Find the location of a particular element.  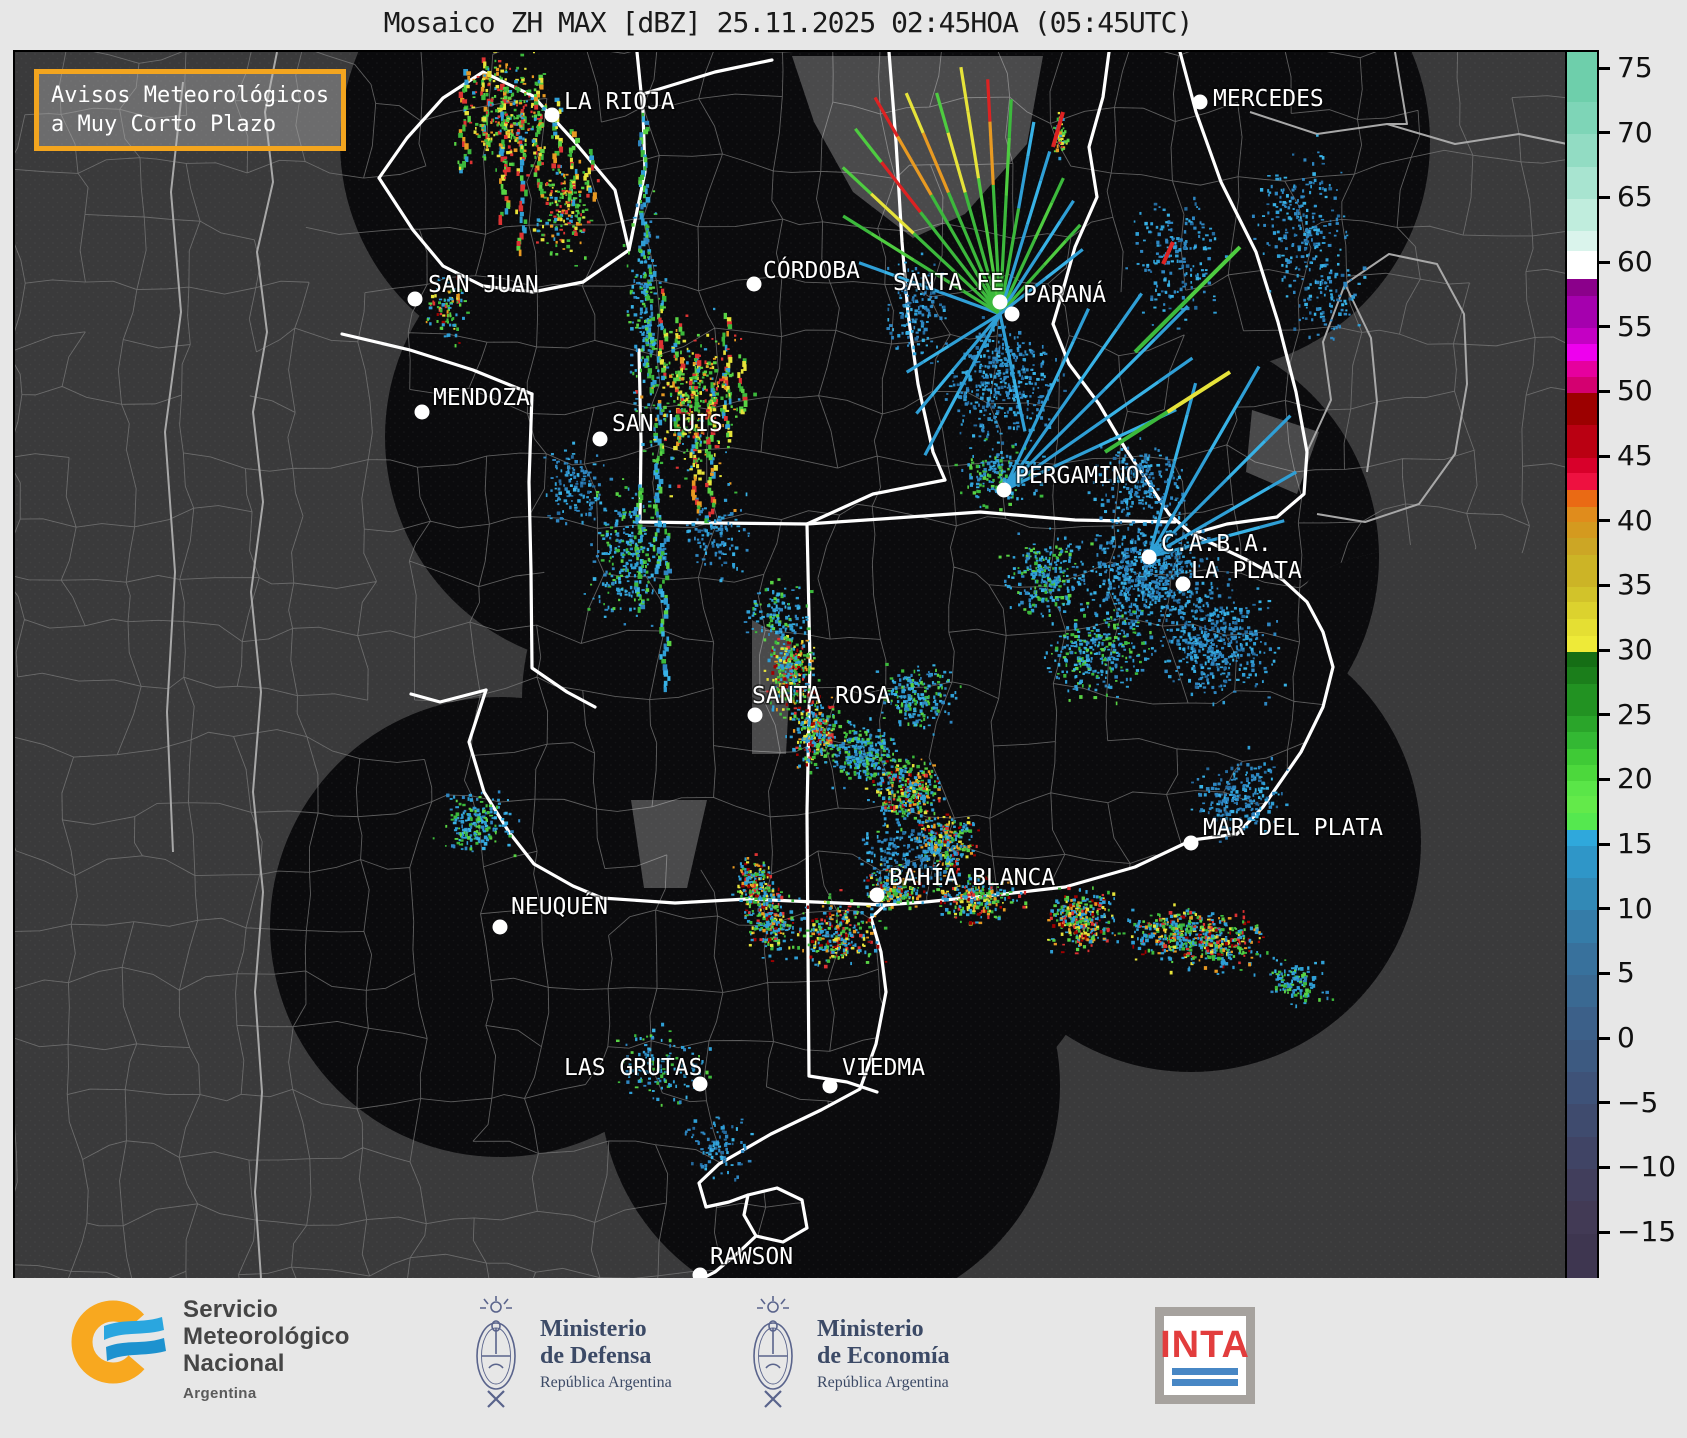

city-mercedes: MERCEDES is located at coordinates (1258, 99).